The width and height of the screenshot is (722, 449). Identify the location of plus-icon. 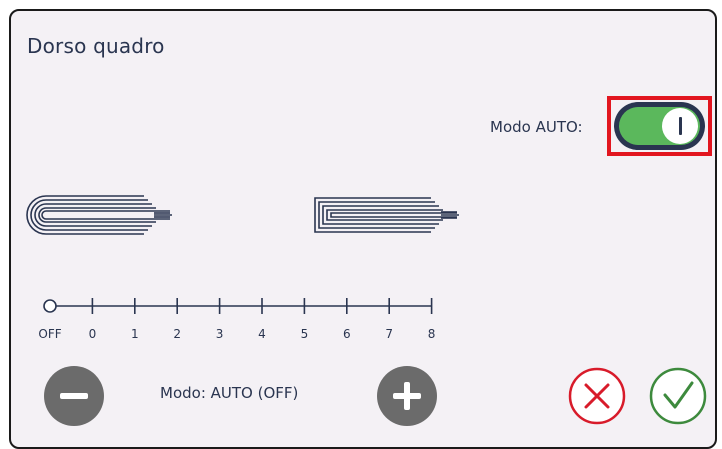
(407, 396).